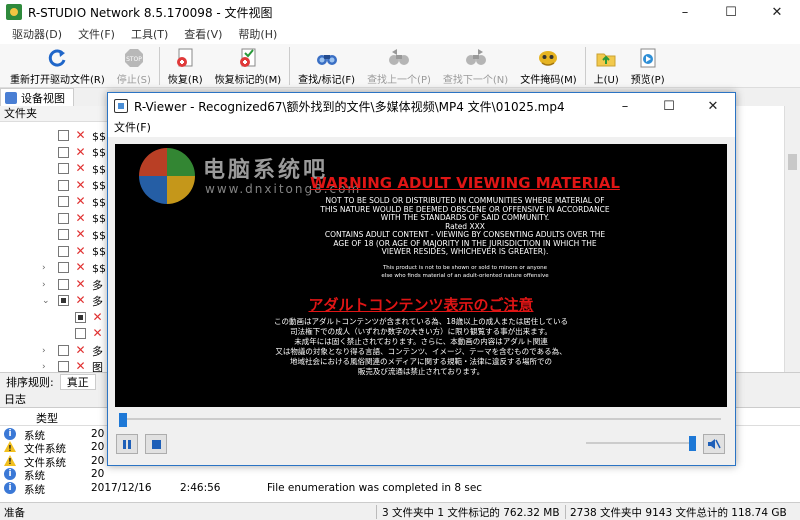  Describe the element at coordinates (792, 239) in the screenshot. I see `file-list-scrollbar` at that location.